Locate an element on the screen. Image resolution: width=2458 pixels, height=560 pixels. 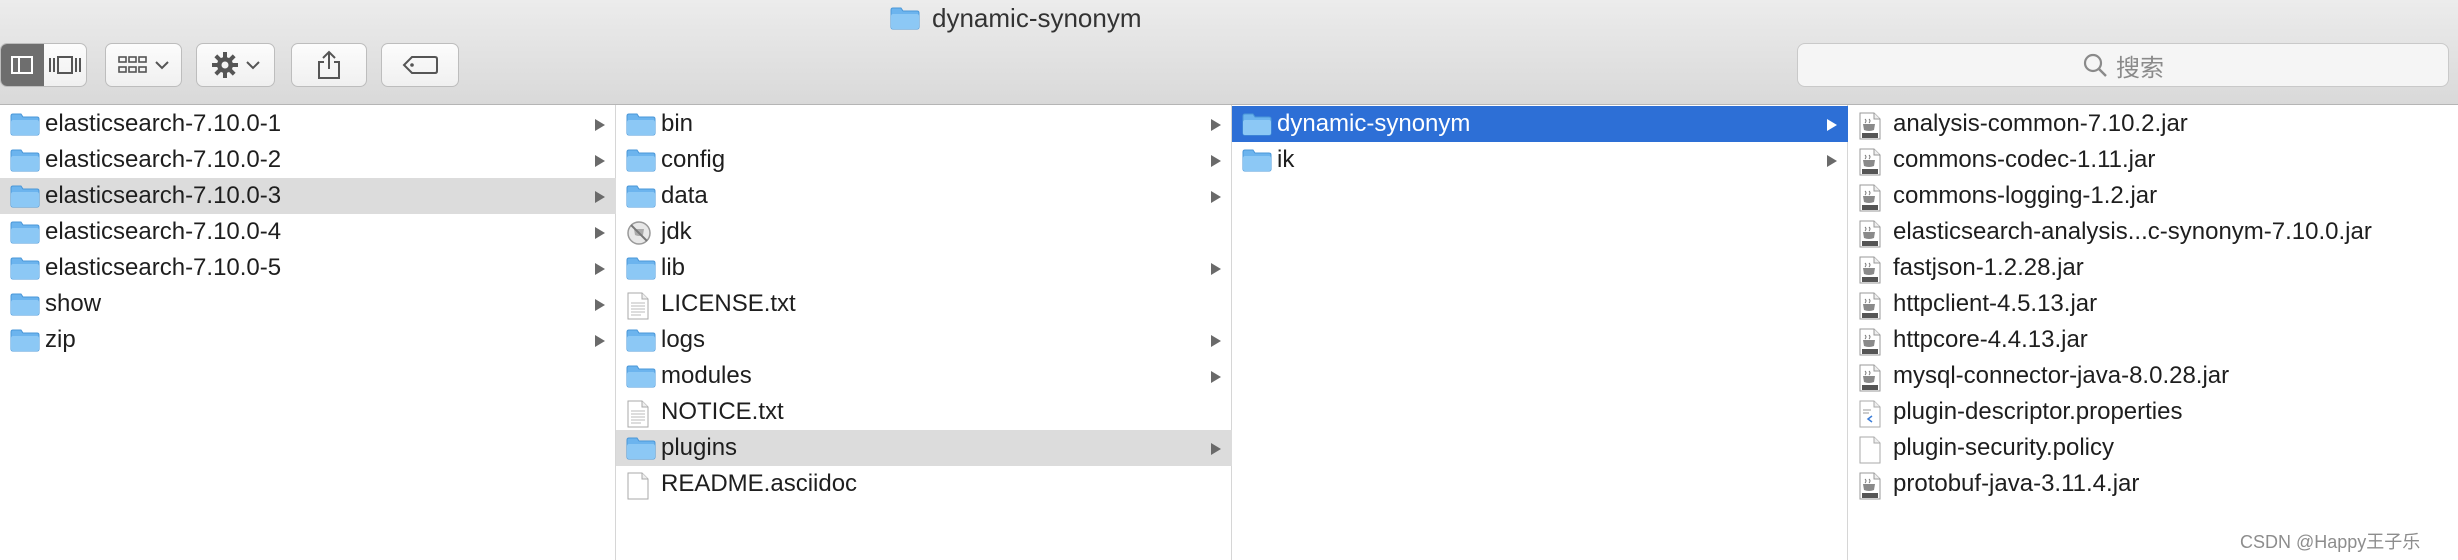
watermark: CSDN @Happy王子乐 is located at coordinates (2330, 542).